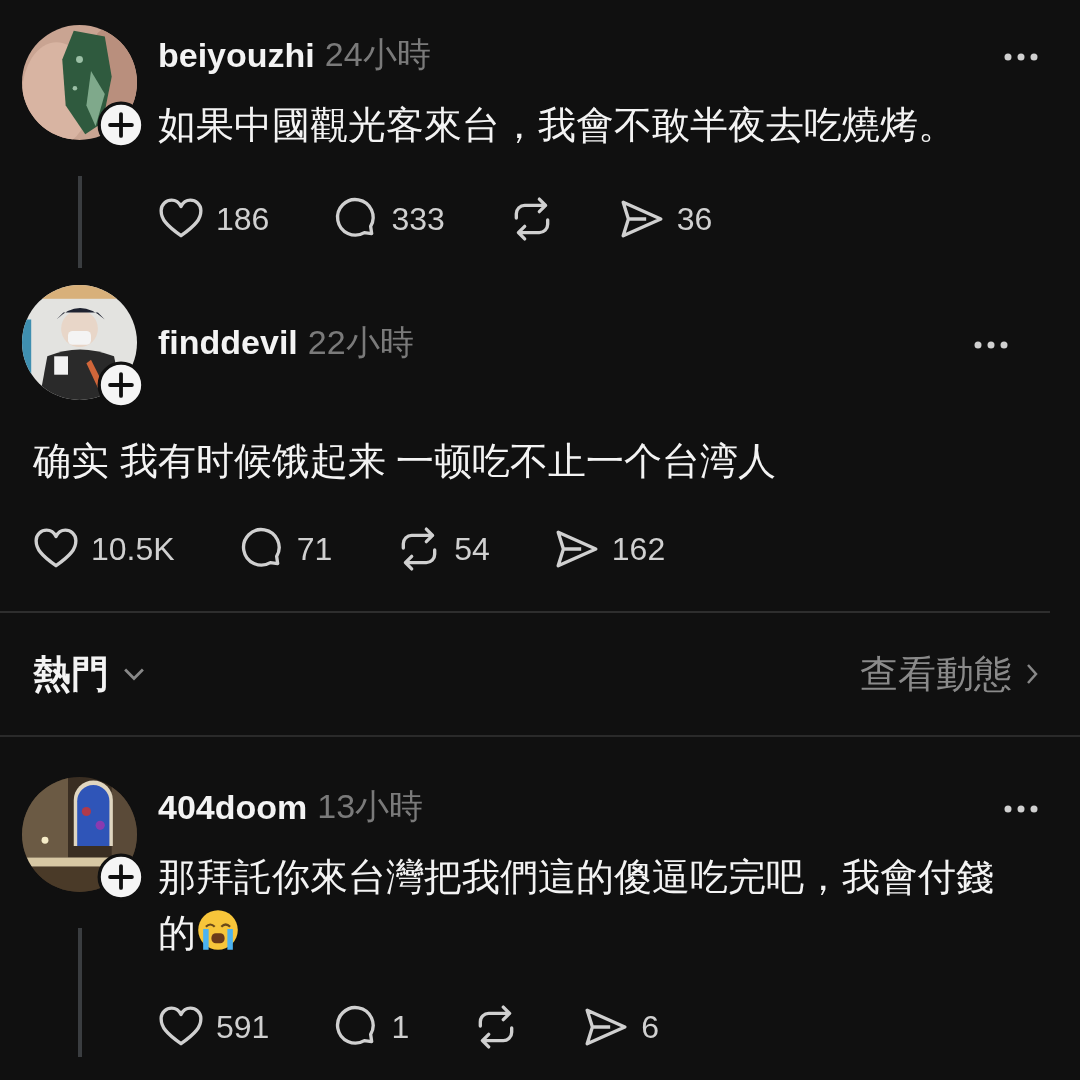 The width and height of the screenshot is (1080, 1080). What do you see at coordinates (133, 549) in the screenshot?
I see `count: 10.5K` at bounding box center [133, 549].